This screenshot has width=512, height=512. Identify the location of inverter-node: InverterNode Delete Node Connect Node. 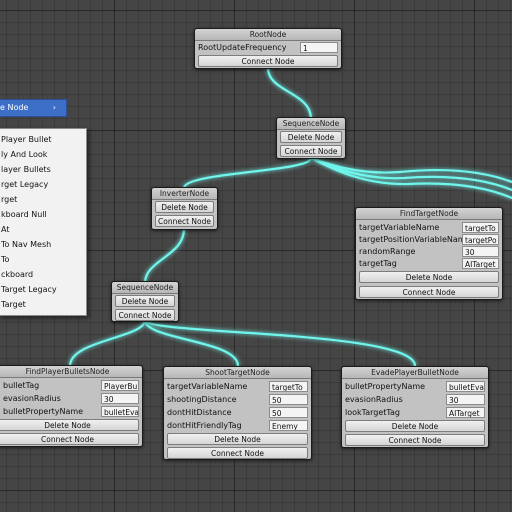
(184, 208).